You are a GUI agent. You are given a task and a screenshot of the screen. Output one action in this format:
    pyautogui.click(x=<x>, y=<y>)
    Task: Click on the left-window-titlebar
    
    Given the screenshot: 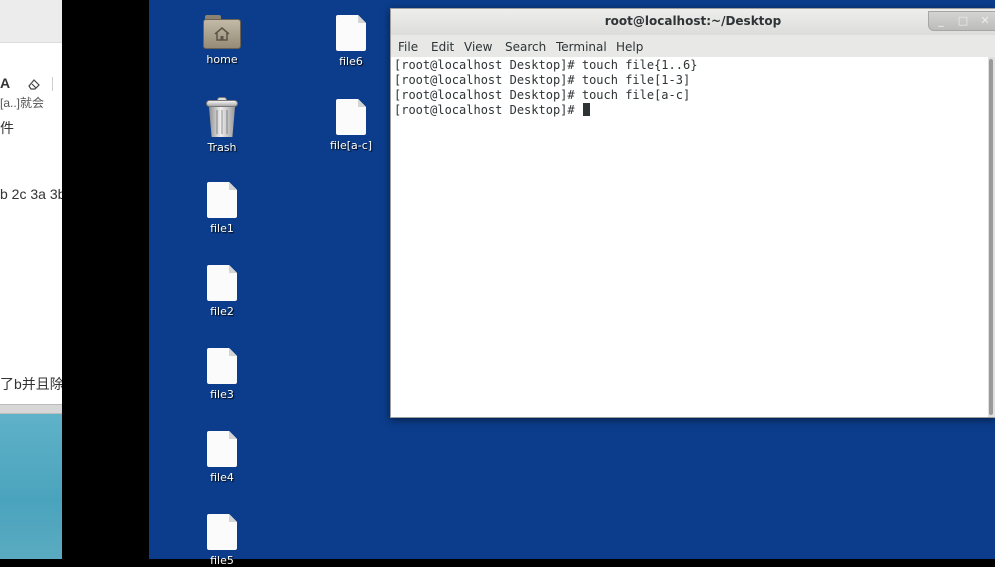 What is the action you would take?
    pyautogui.click(x=31, y=21)
    